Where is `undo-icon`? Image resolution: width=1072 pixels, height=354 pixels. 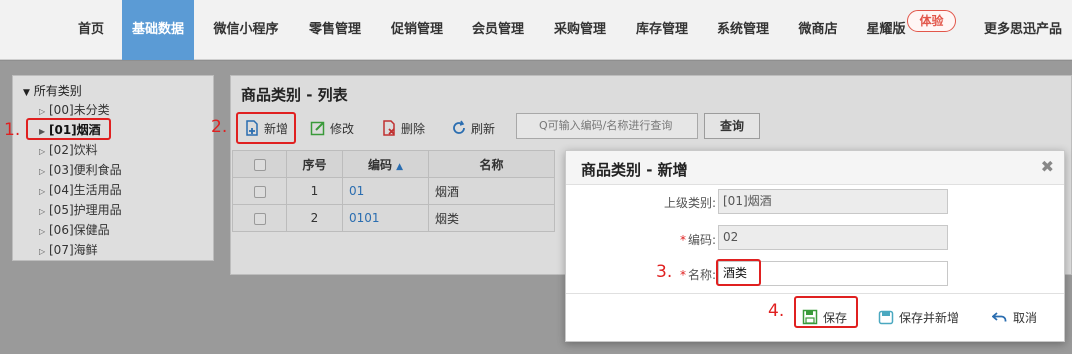 undo-icon is located at coordinates (999, 317).